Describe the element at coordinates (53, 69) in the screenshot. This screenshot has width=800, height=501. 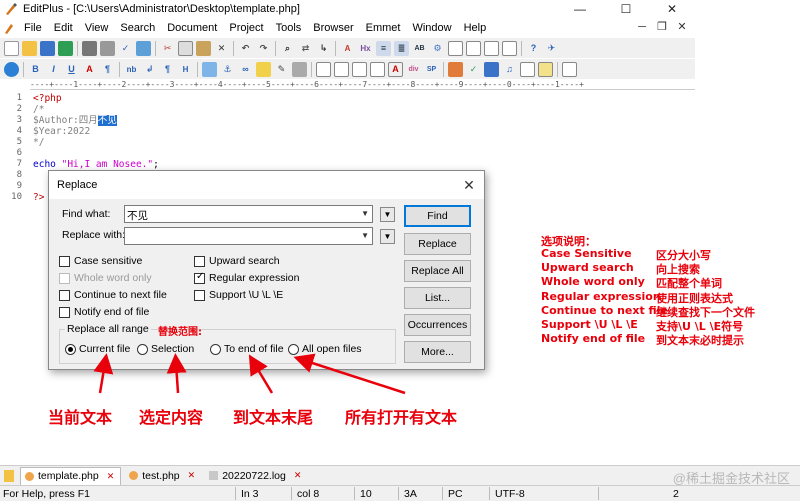
I see `italic-icon: I` at that location.